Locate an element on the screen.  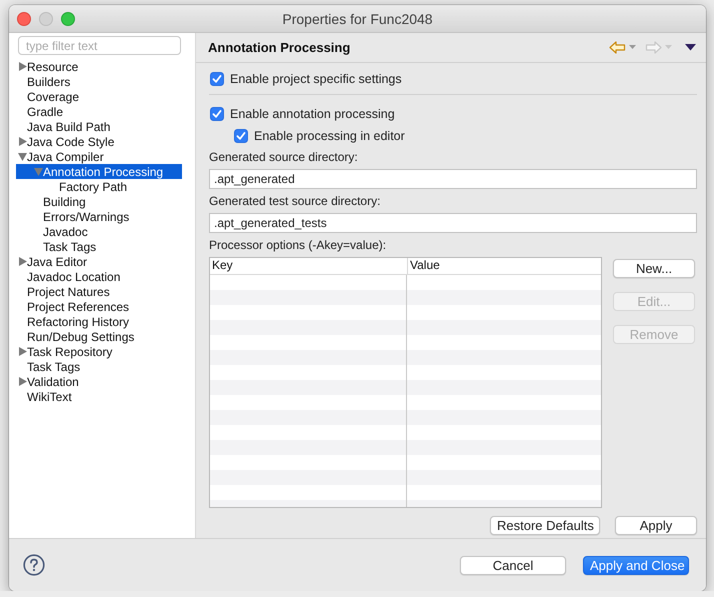
window-title: Properties for Func2048 is located at coordinates (357, 18).